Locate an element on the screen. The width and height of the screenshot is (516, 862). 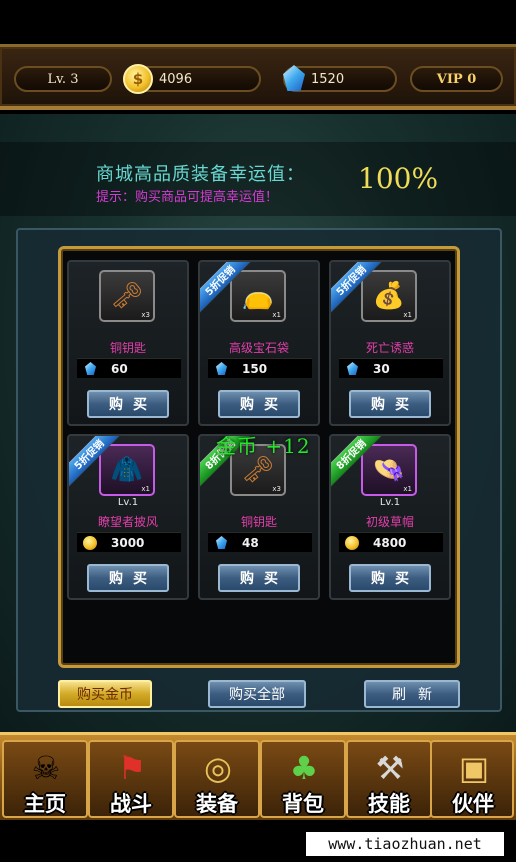
gem-bag-icon: 👝 x1 is located at coordinates (258, 296).